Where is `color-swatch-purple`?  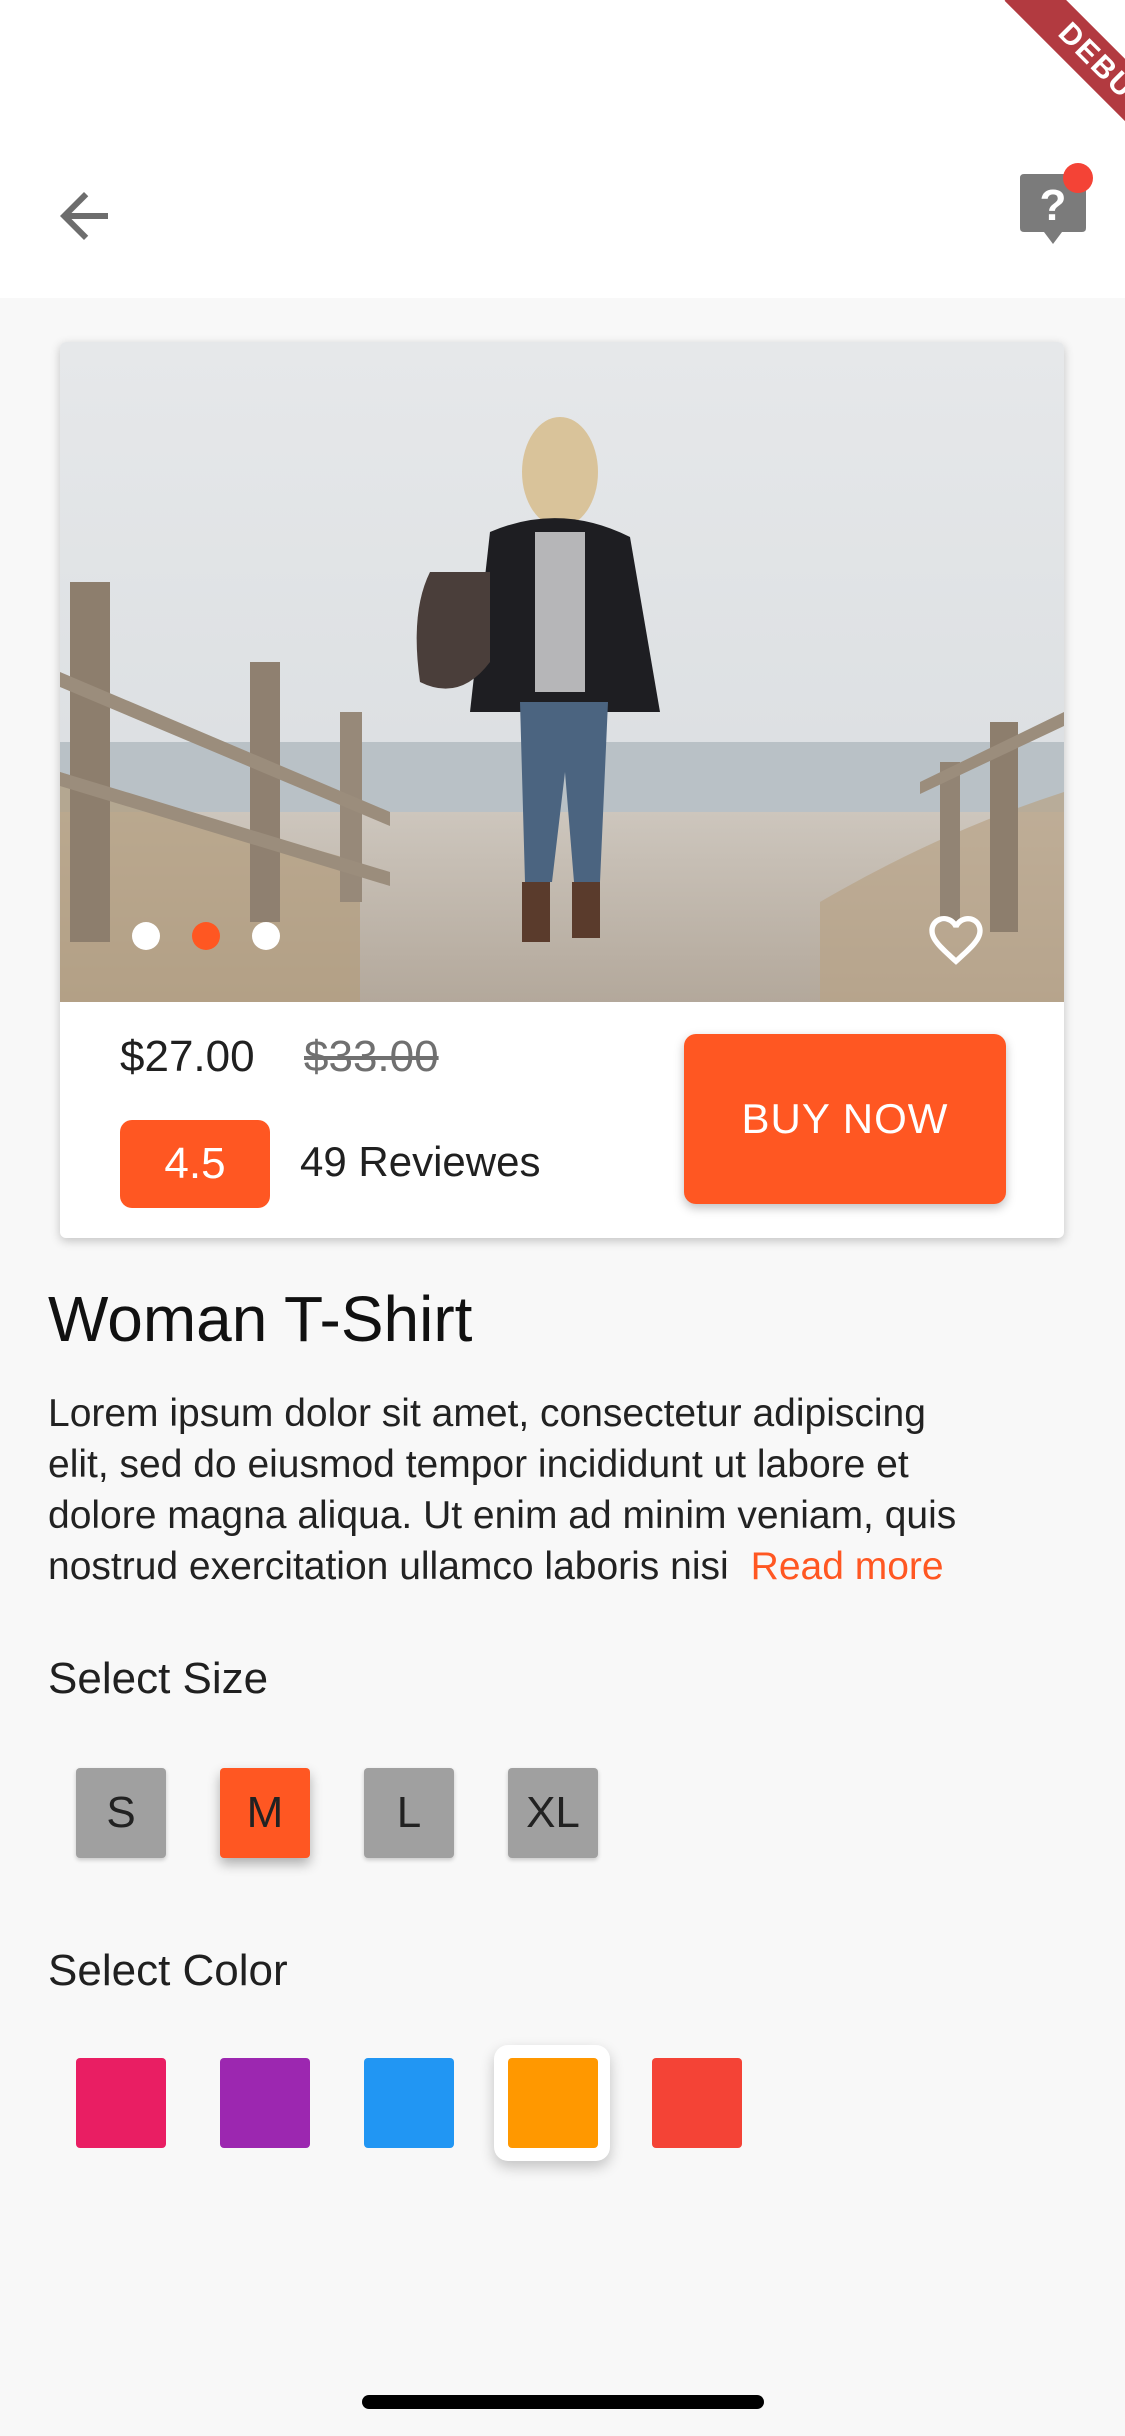
color-swatch-purple is located at coordinates (265, 2103).